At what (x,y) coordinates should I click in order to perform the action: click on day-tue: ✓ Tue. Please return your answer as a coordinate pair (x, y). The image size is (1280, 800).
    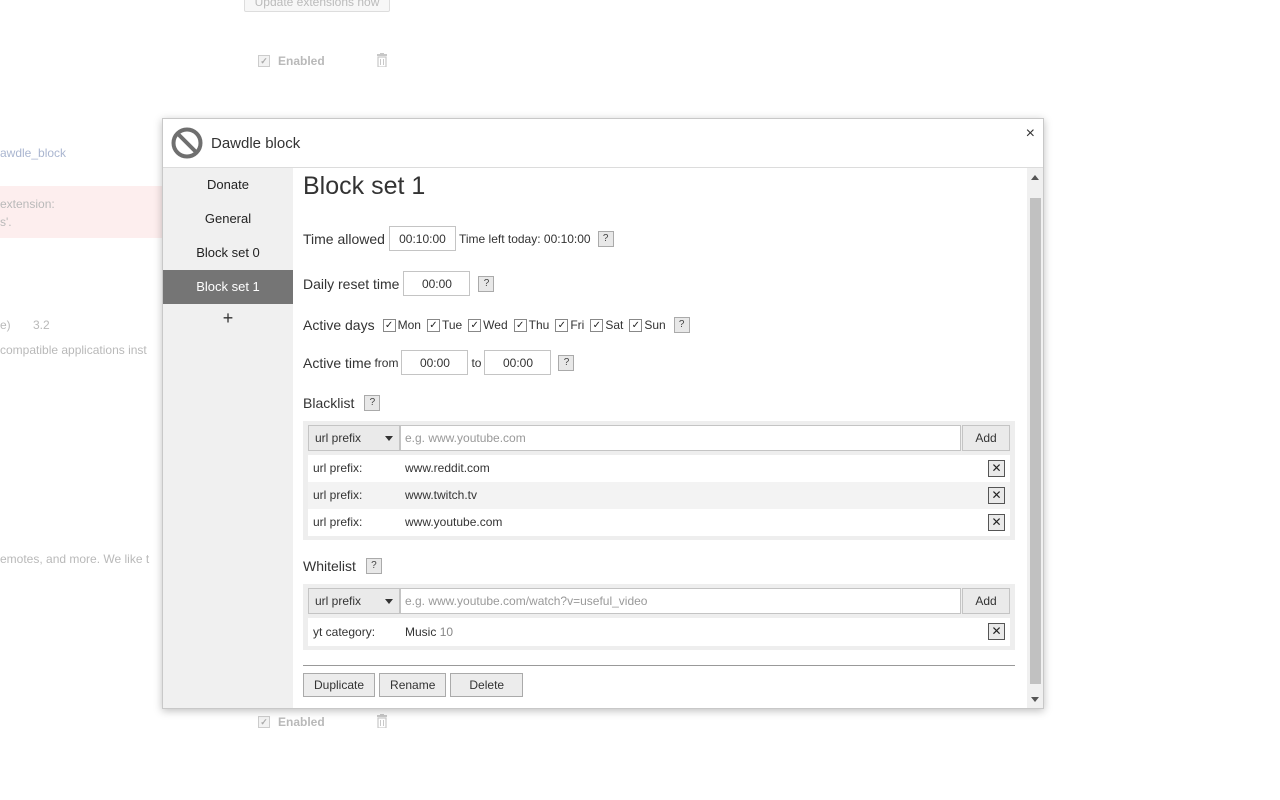
    Looking at the image, I should click on (444, 325).